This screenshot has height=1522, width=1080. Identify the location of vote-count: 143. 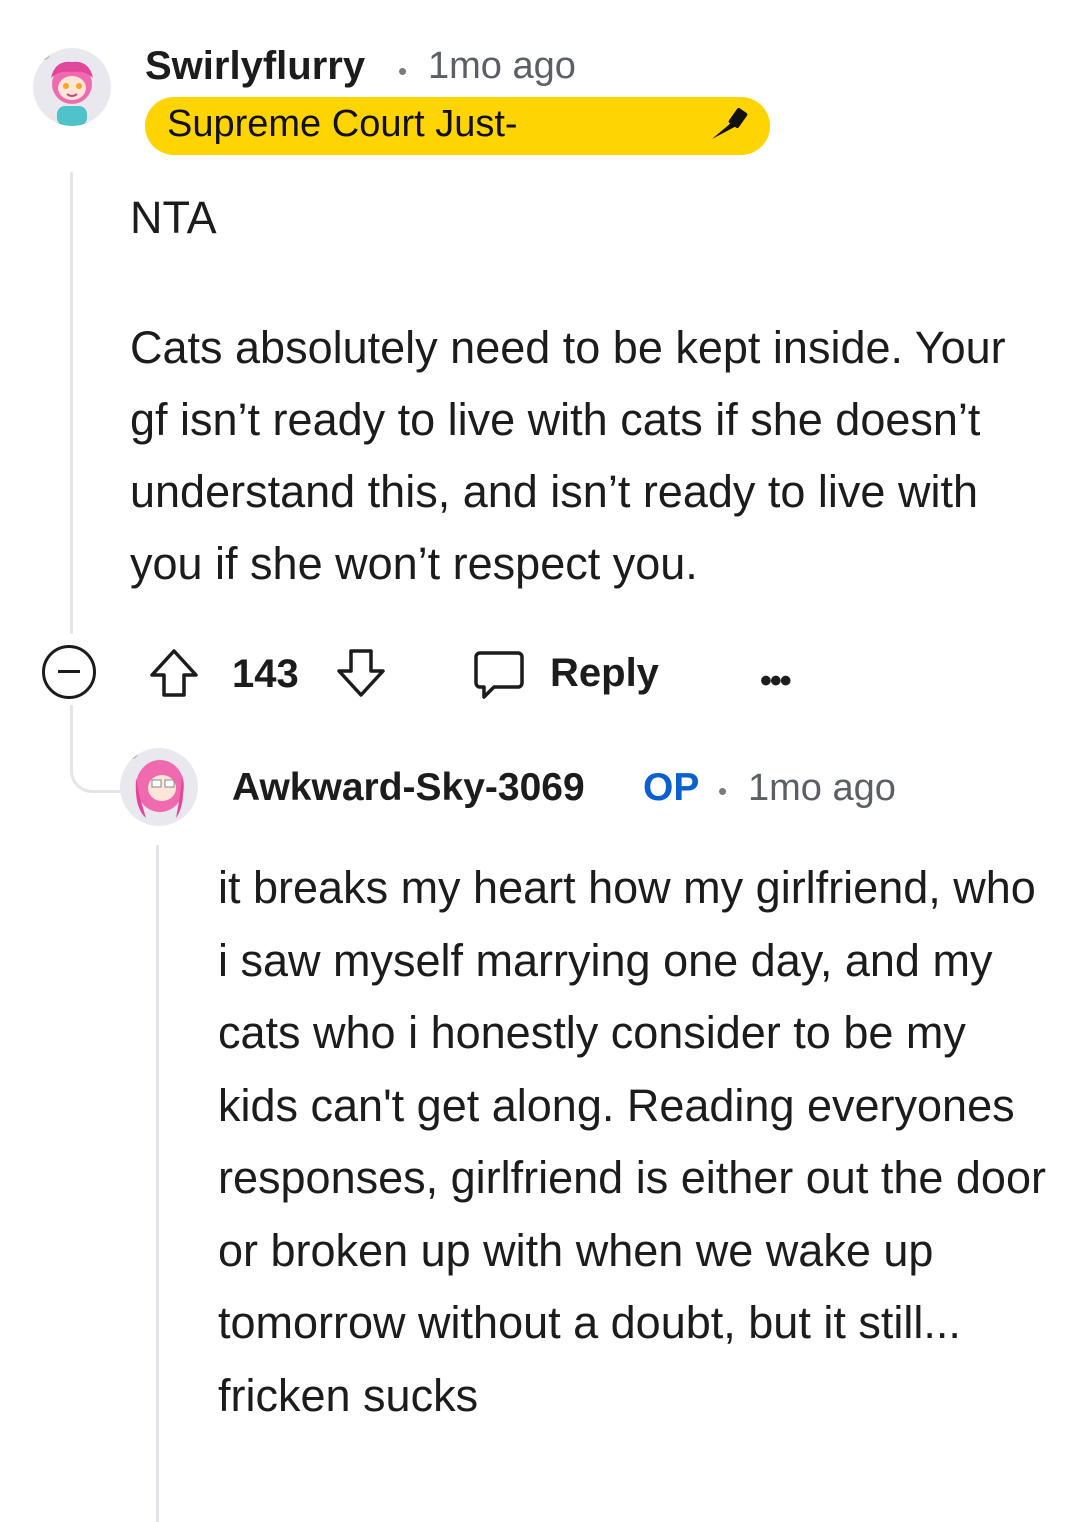
(265, 674).